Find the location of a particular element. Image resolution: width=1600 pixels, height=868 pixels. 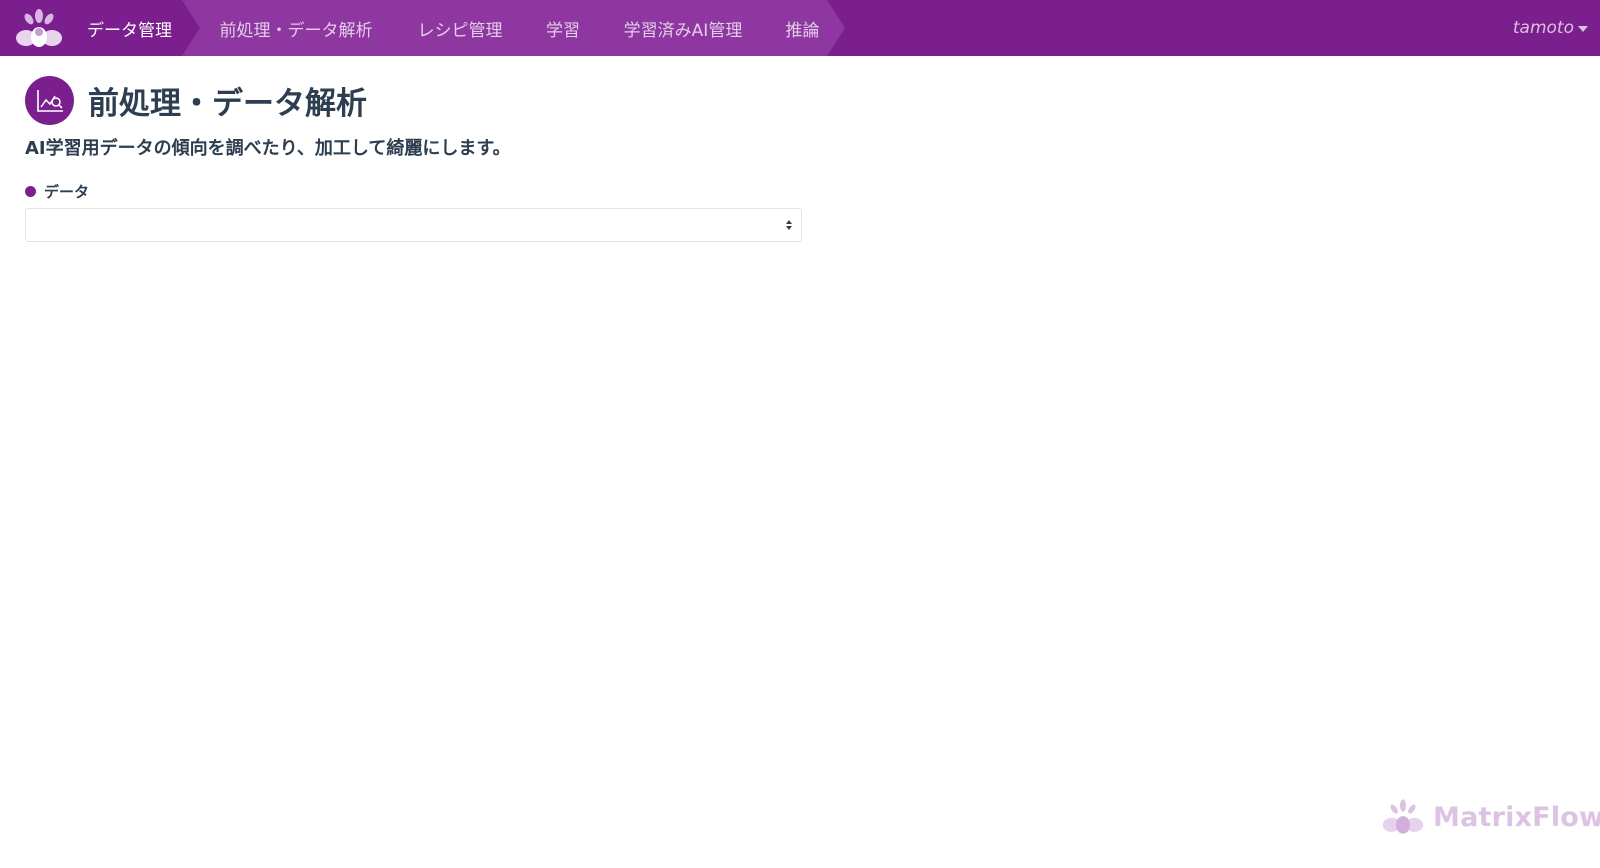

page-icon is located at coordinates (49, 100).